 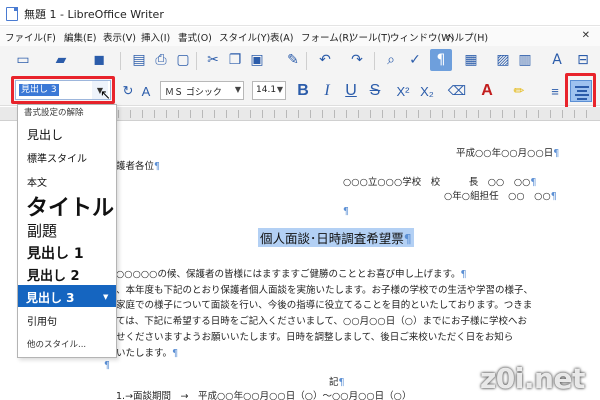 What do you see at coordinates (42, 320) in the screenshot?
I see `style-option-quotations: 引用句` at bounding box center [42, 320].